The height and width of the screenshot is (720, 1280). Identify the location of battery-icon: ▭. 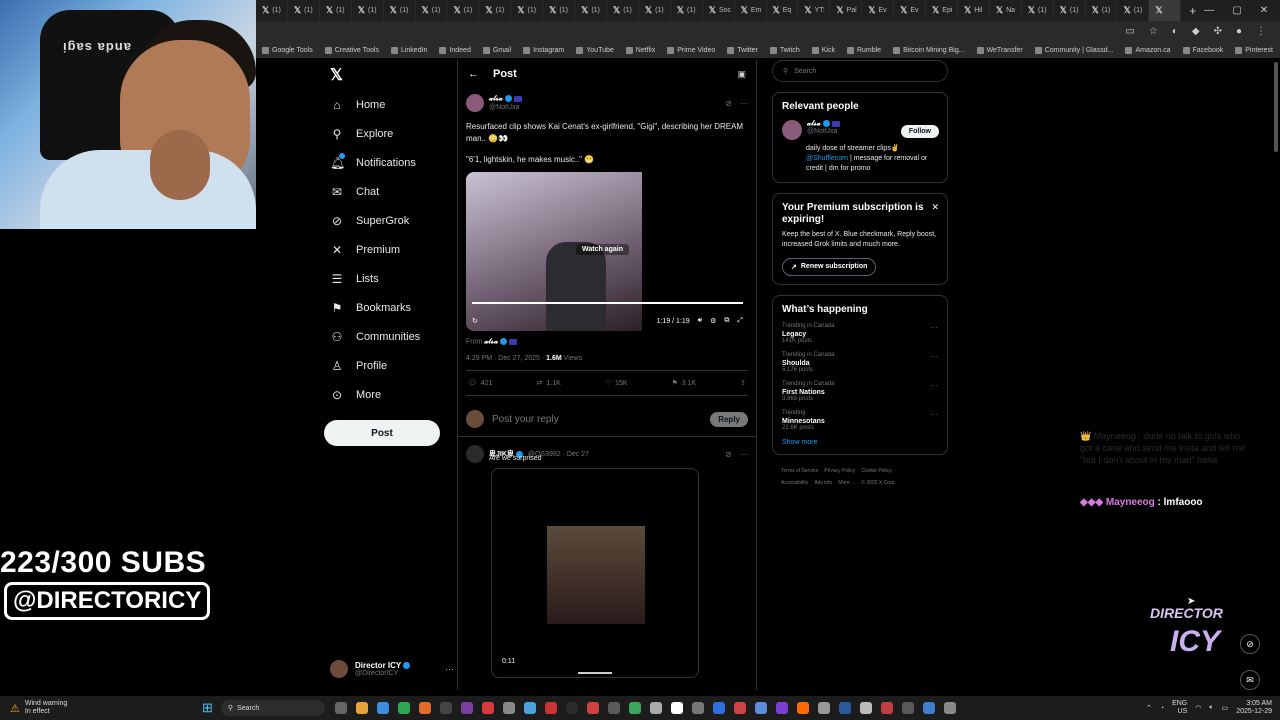
(1225, 708).